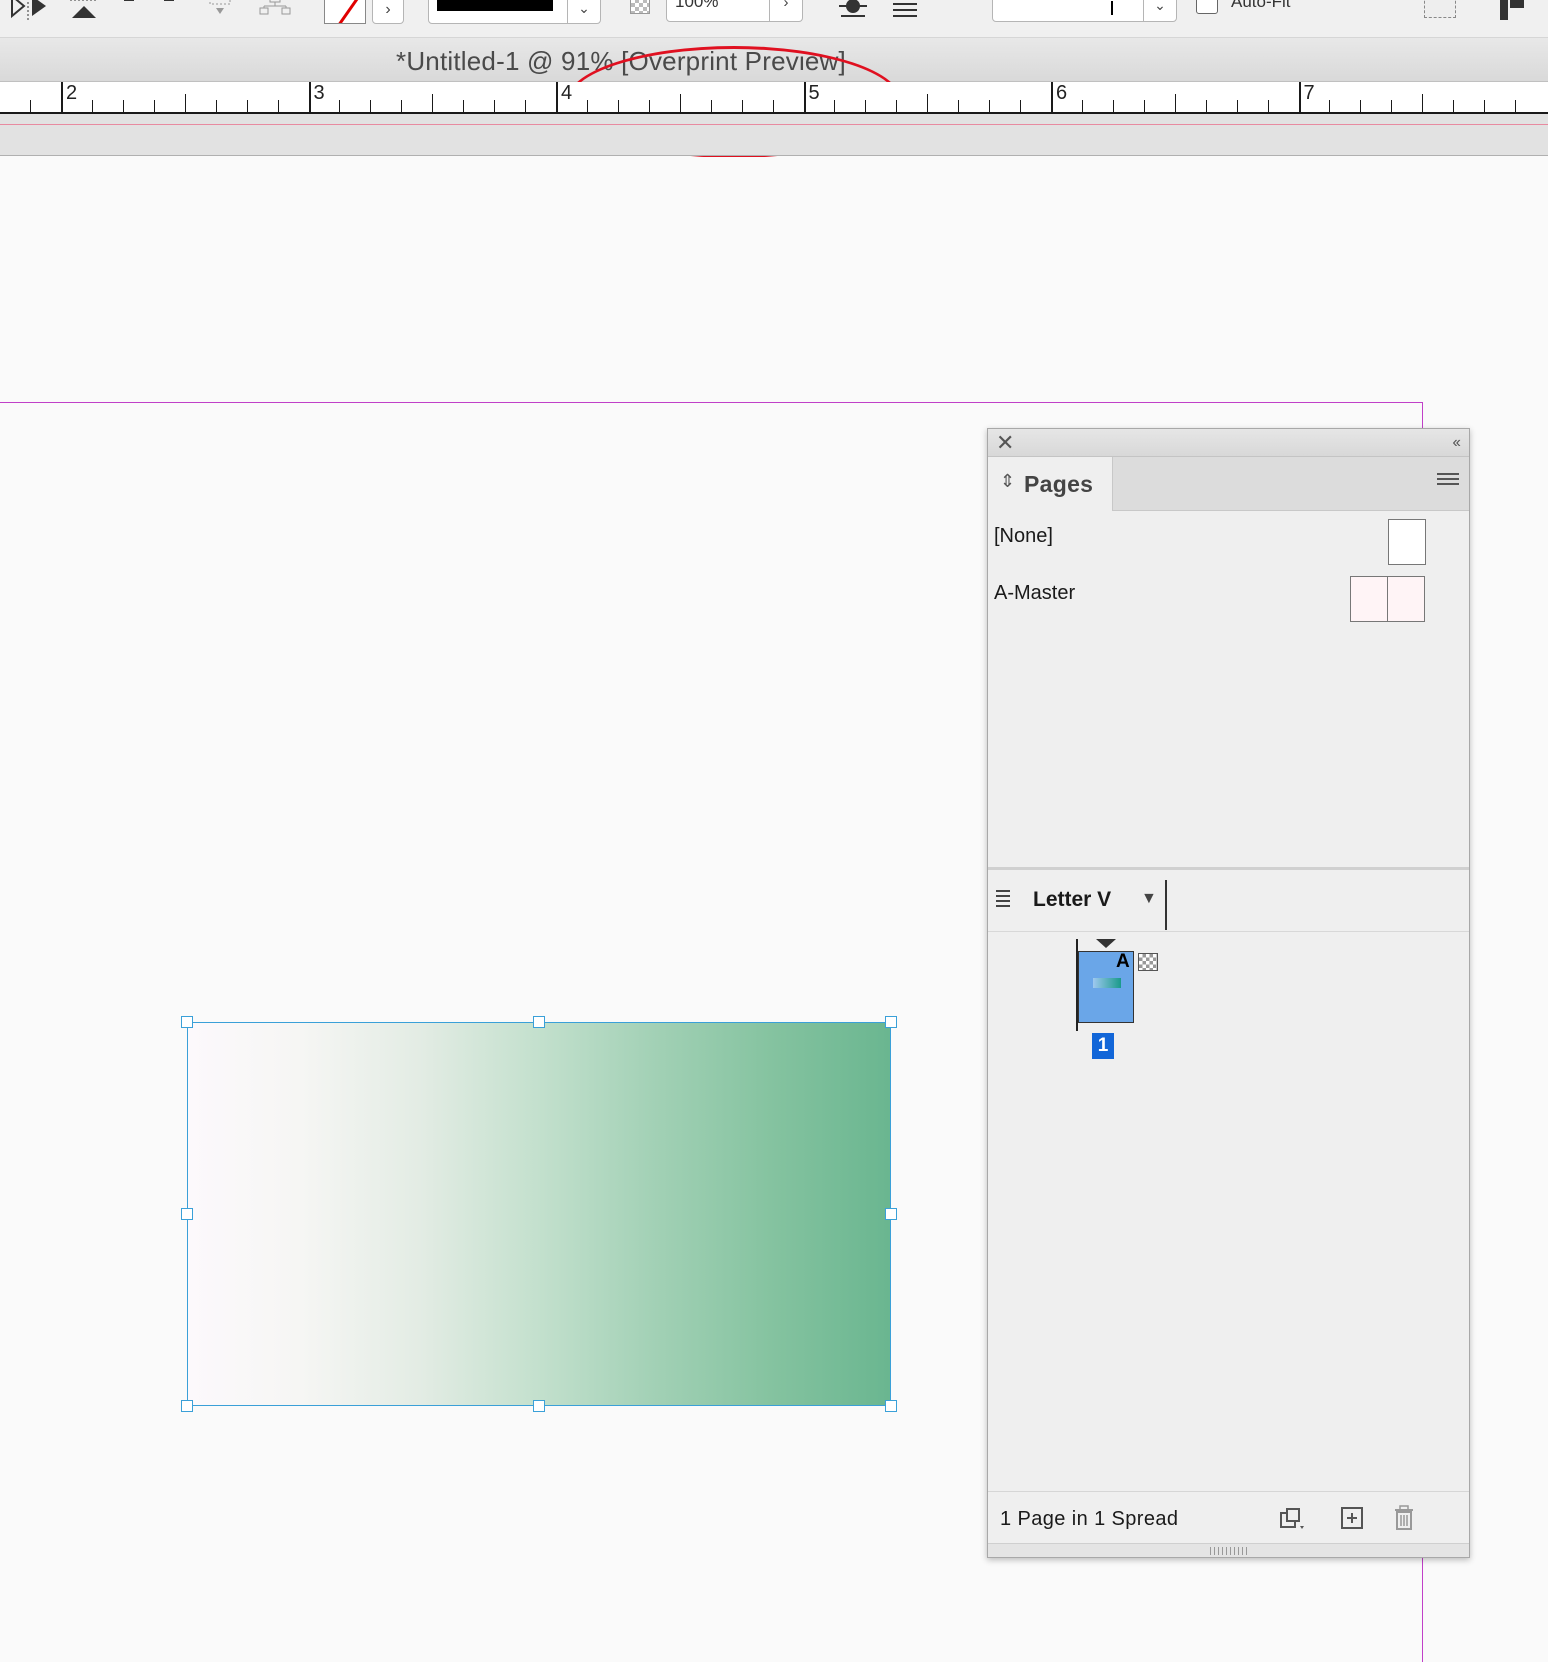 The width and height of the screenshot is (1548, 1662). Describe the element at coordinates (1003, 899) in the screenshot. I see `list-view-icon` at that location.